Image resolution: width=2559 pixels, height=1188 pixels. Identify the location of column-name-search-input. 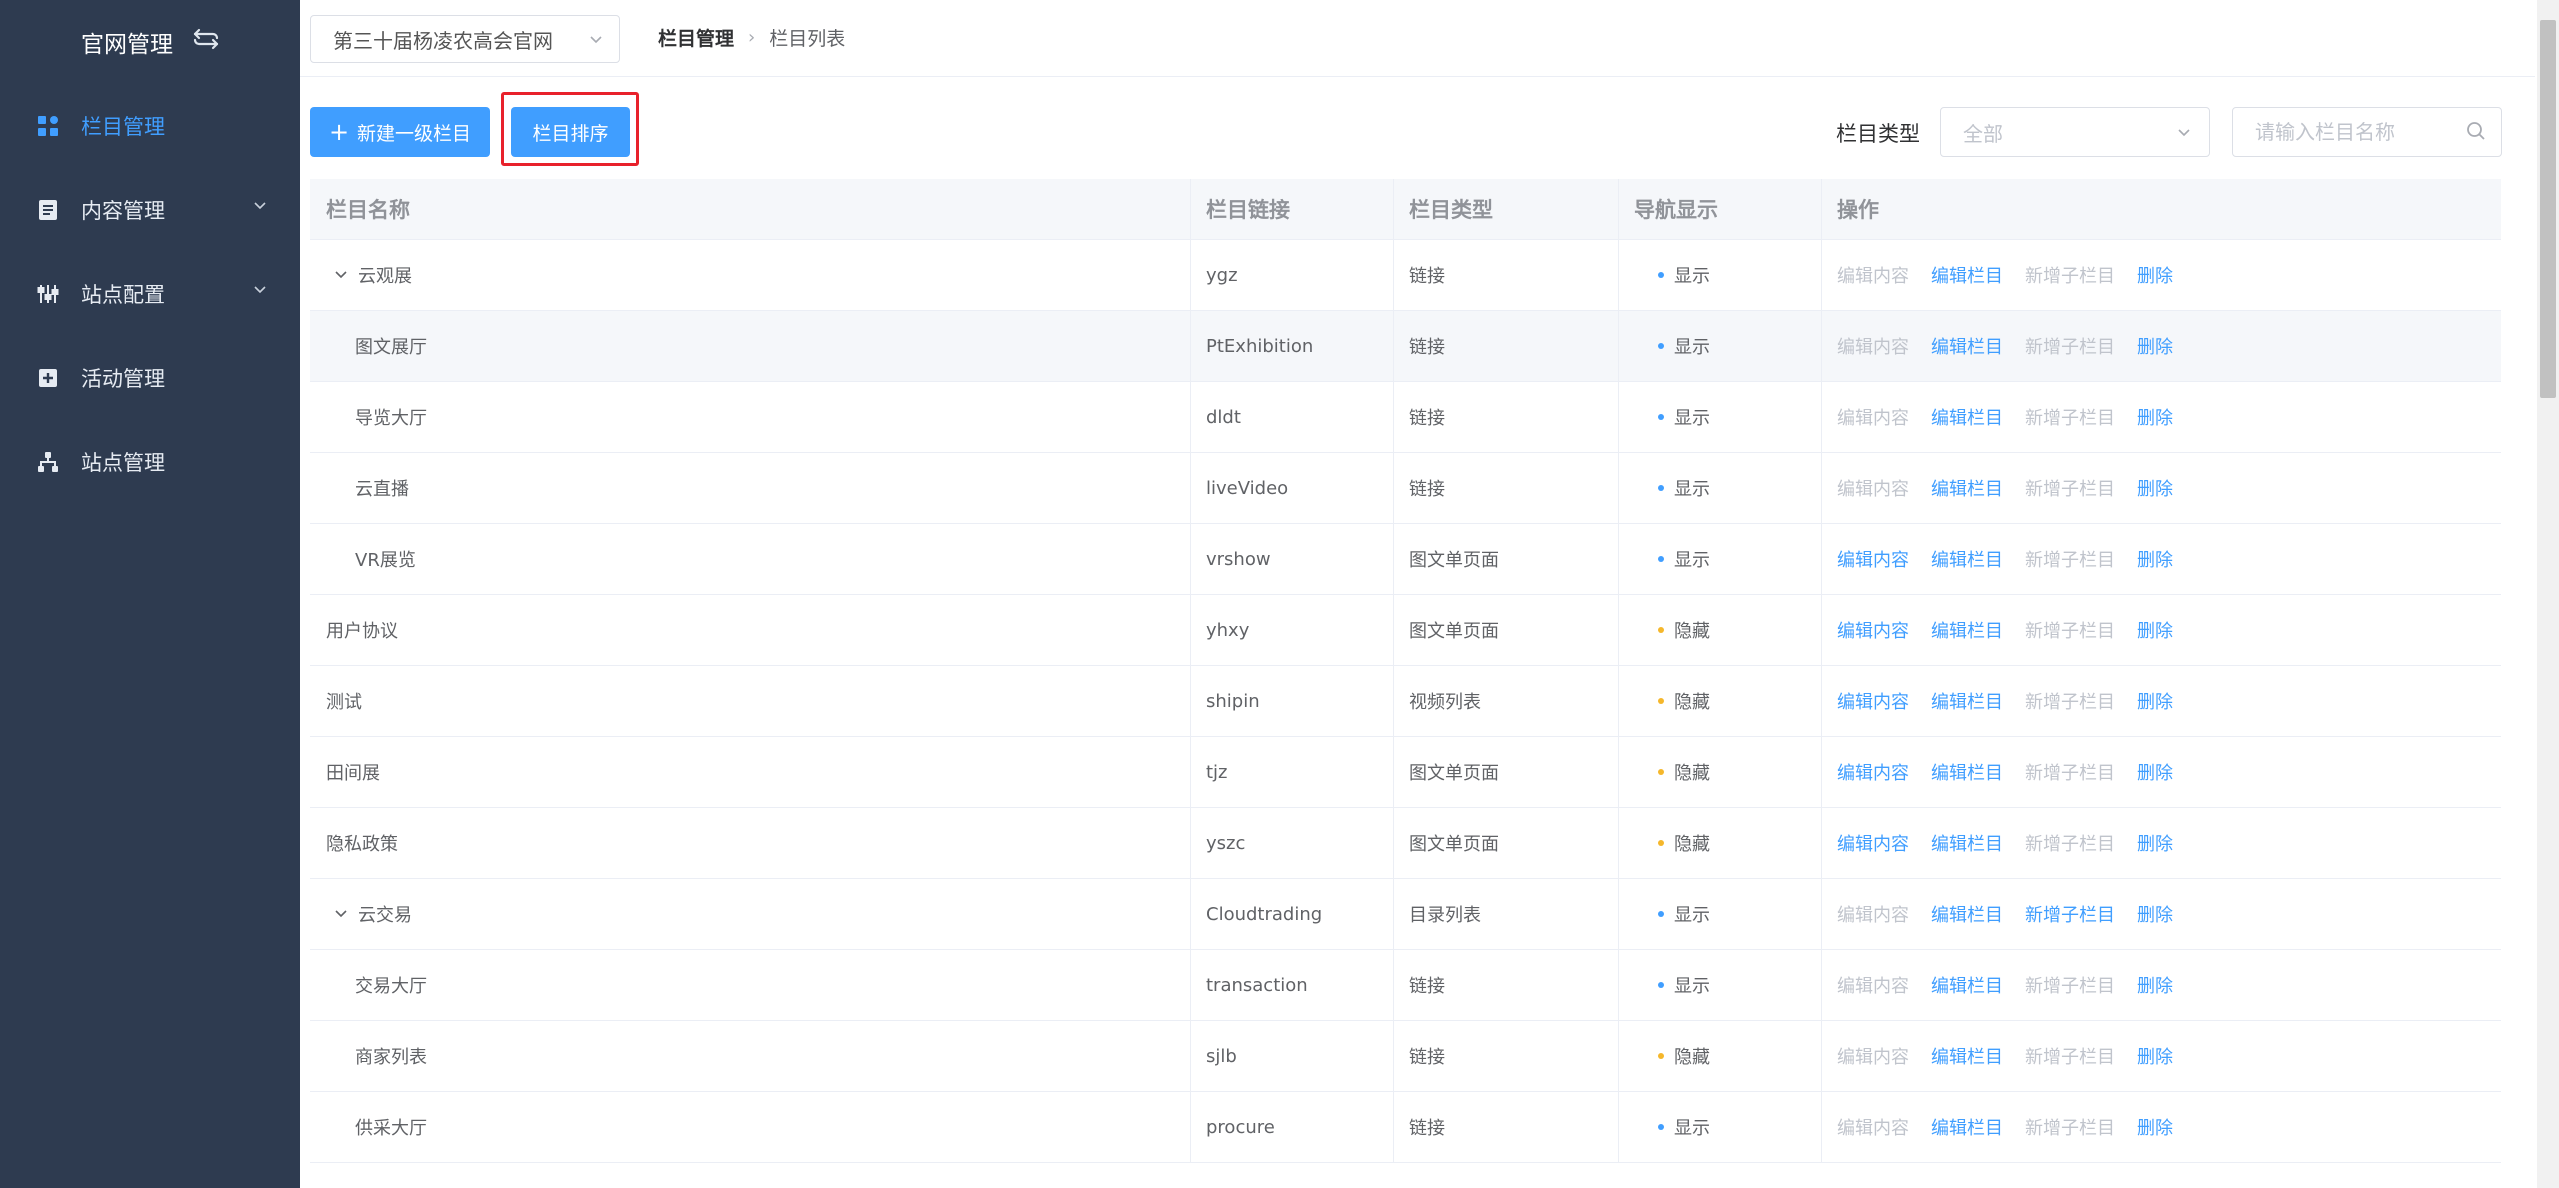
(2367, 132).